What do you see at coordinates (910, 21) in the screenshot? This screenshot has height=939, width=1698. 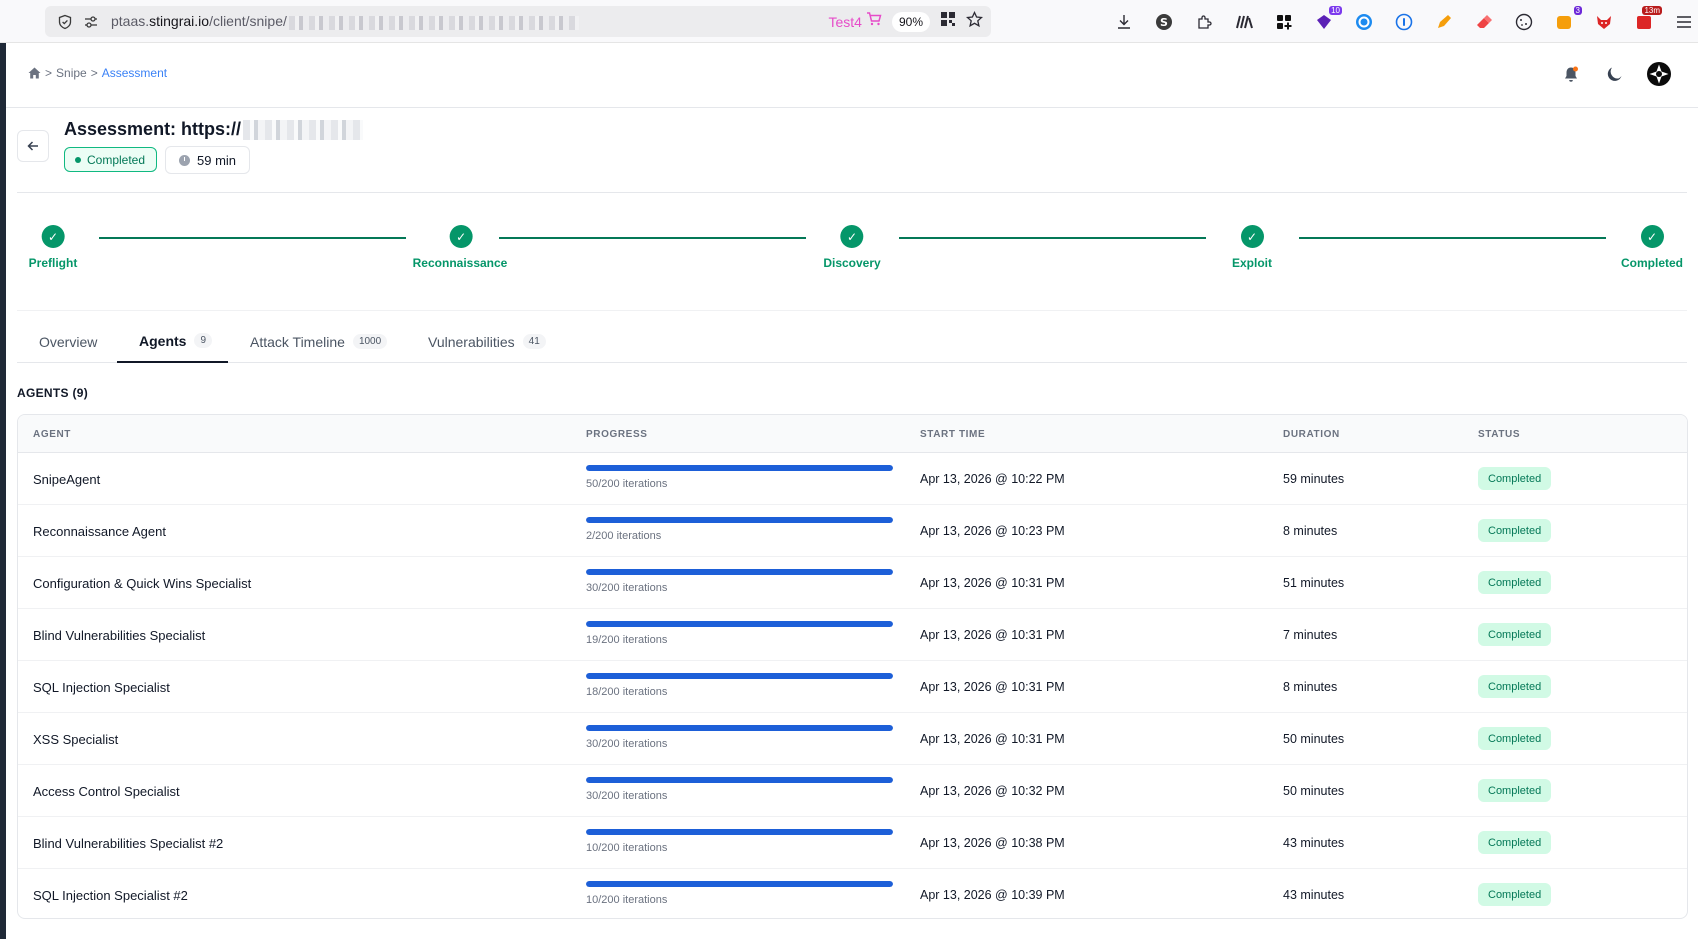 I see `zoom-level-button: 90%` at bounding box center [910, 21].